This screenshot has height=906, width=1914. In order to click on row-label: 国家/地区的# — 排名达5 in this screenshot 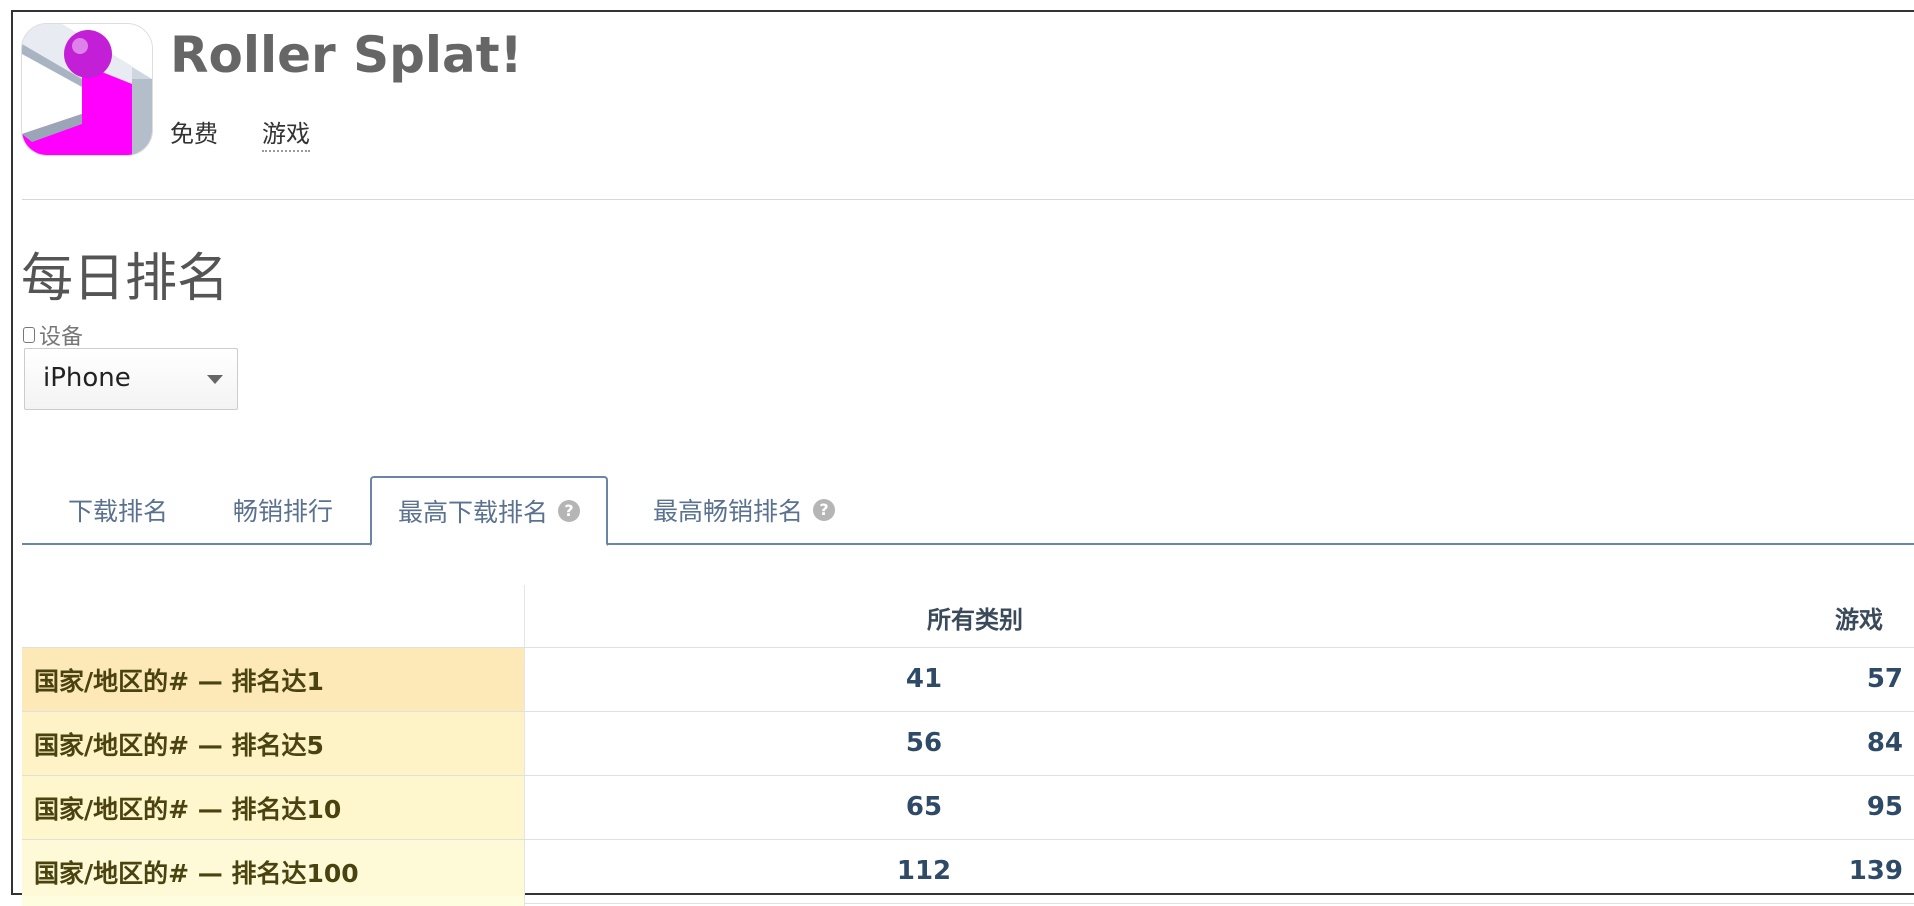, I will do `click(273, 743)`.